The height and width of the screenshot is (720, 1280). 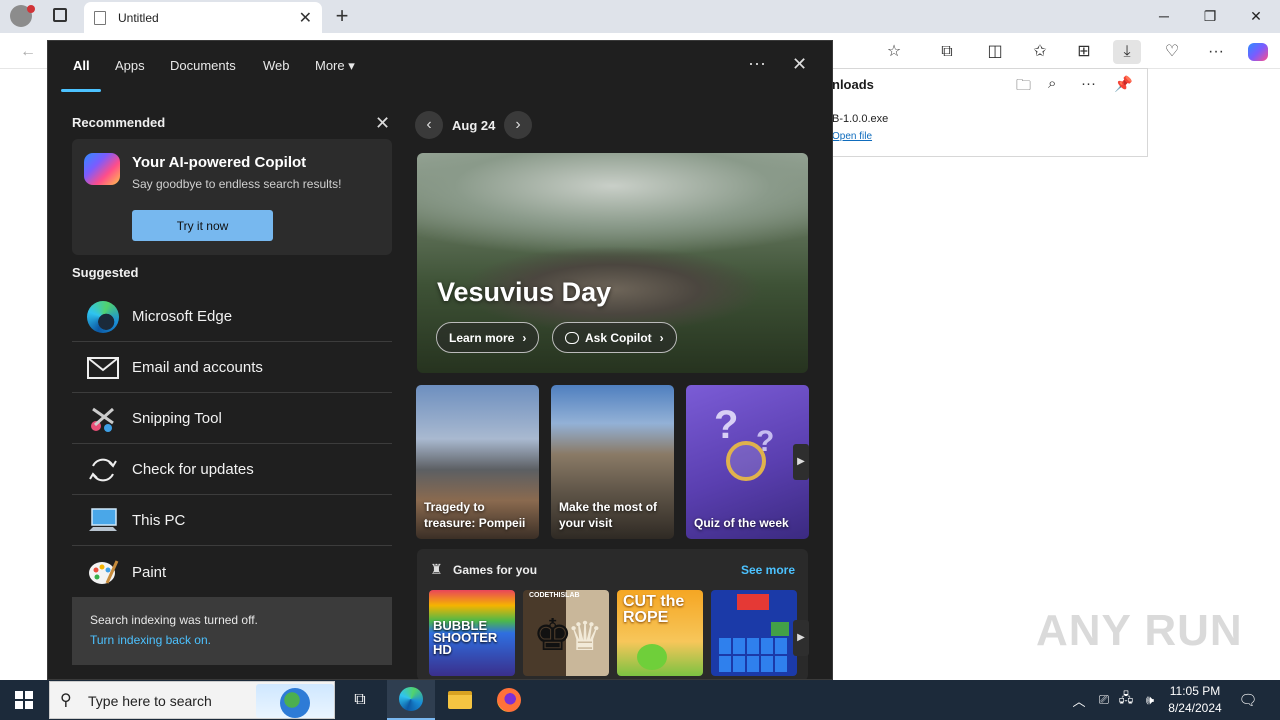 I want to click on pin-icon: 📌, so click(x=1123, y=84).